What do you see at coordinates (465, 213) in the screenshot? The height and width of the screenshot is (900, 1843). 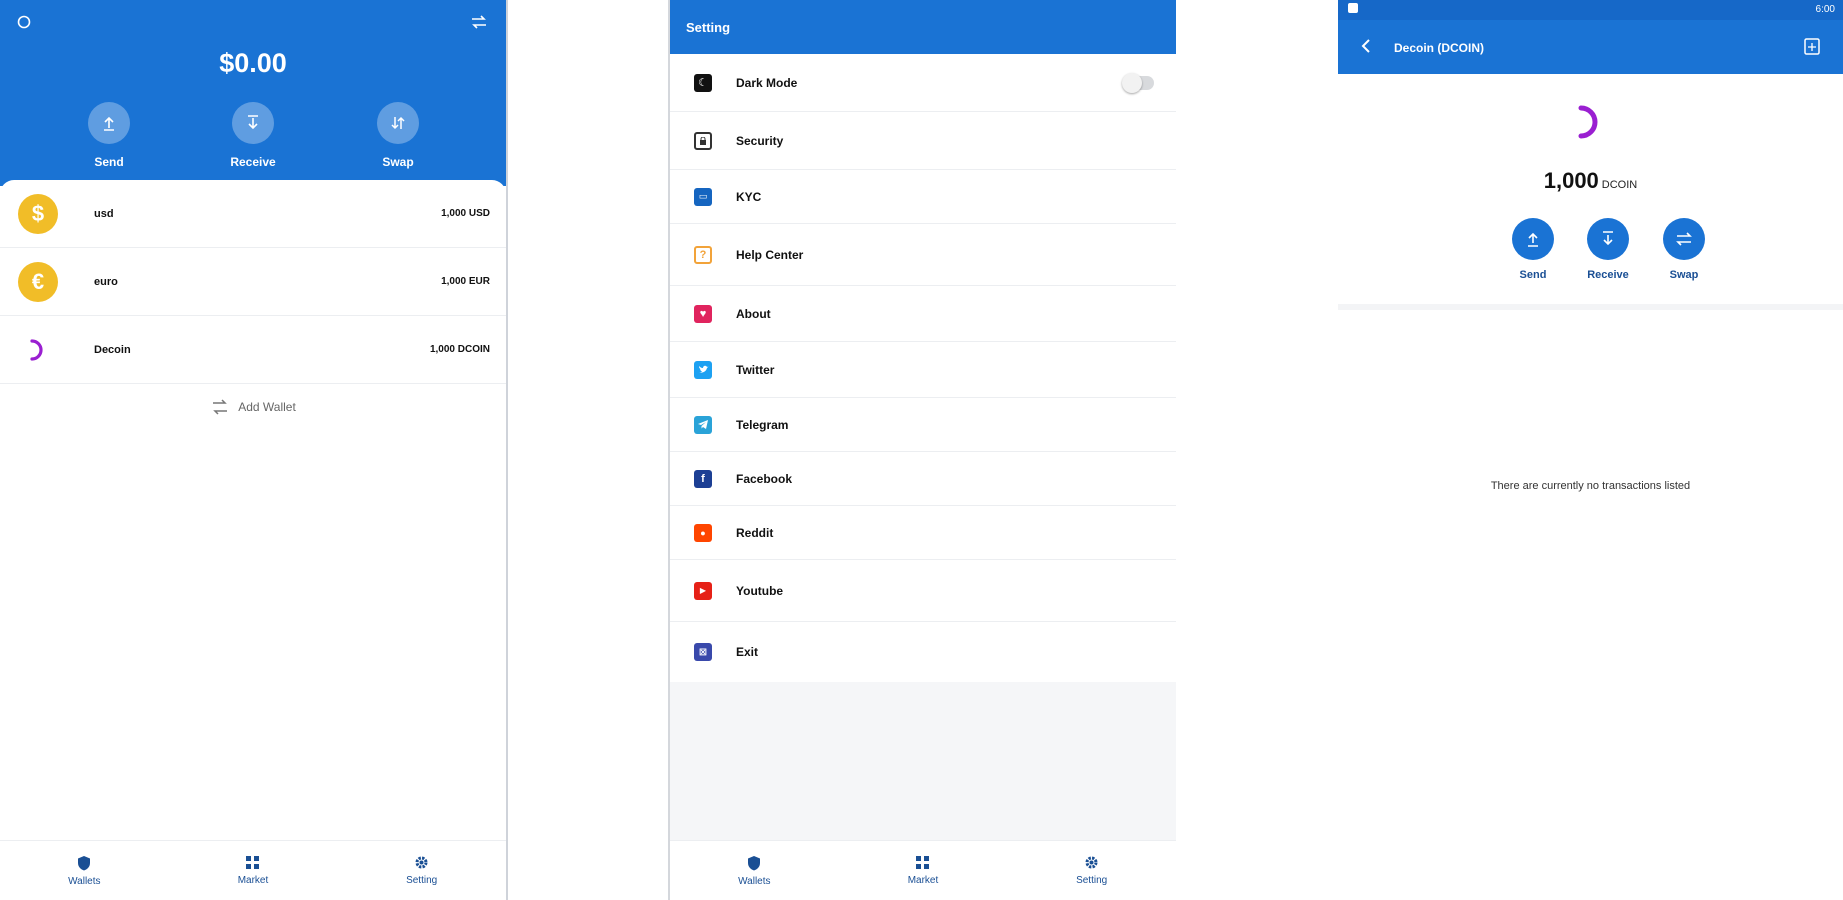 I see `wallet-amount: 1,000 USD` at bounding box center [465, 213].